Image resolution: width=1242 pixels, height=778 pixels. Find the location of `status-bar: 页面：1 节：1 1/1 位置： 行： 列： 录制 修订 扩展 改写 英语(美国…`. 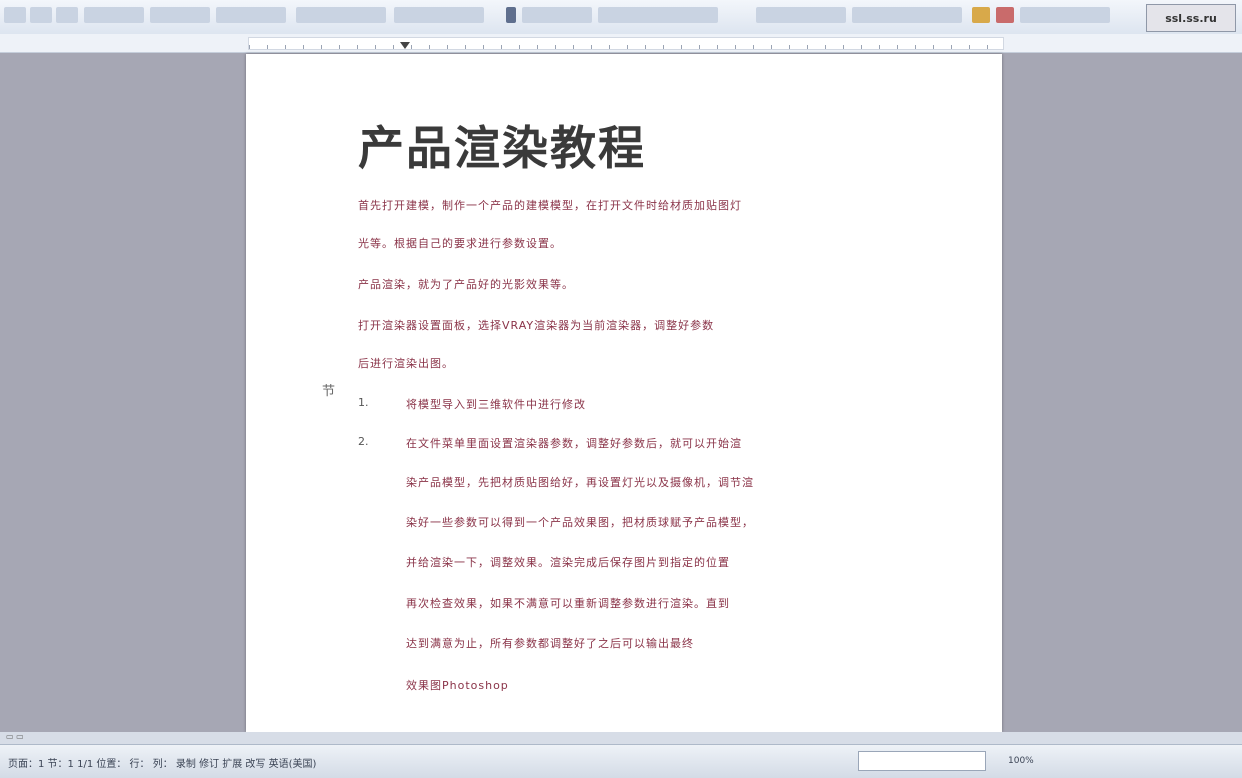

status-bar: 页面：1 节：1 1/1 位置： 行： 列： 录制 修订 扩展 改写 英语(美国… is located at coordinates (621, 761).